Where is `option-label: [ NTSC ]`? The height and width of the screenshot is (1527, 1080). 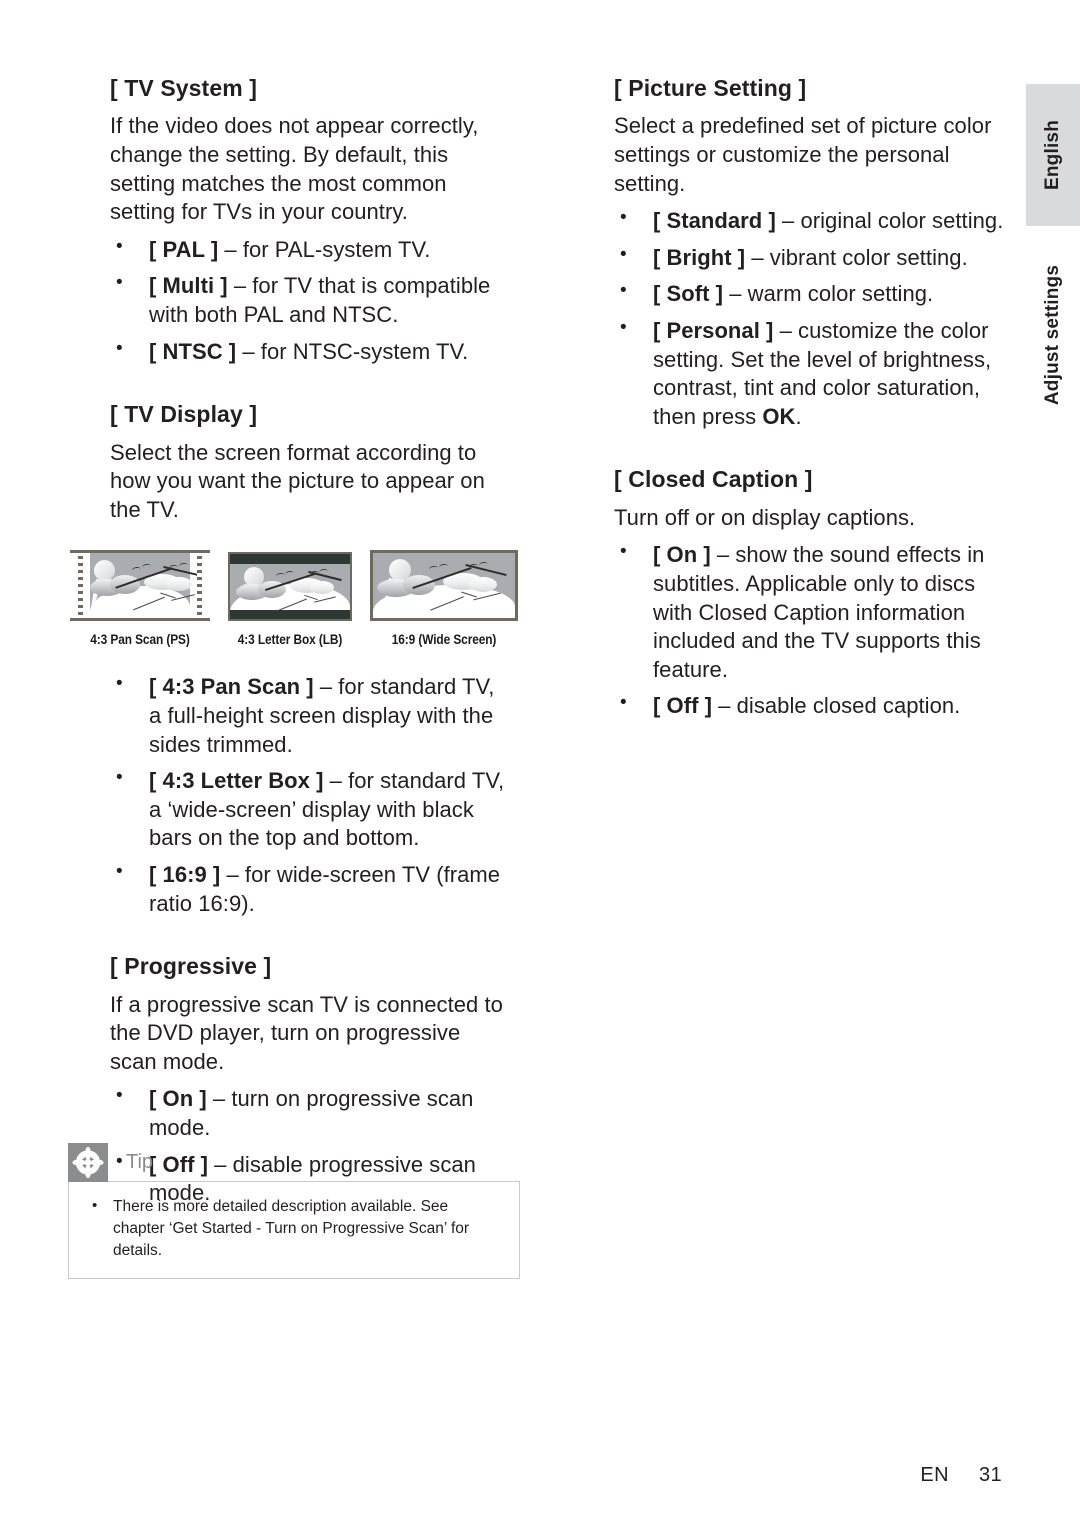
option-label: [ NTSC ] is located at coordinates (193, 351).